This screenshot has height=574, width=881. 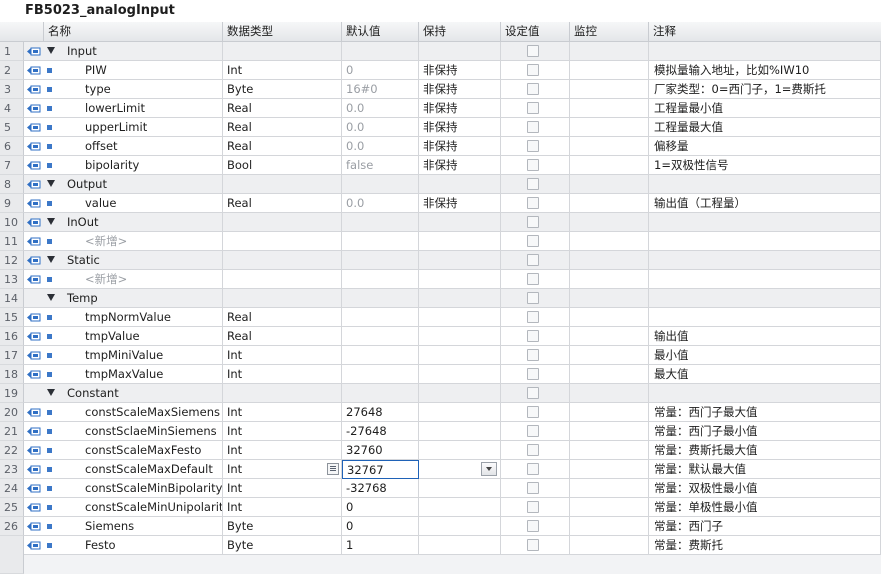 I want to click on row-number: 10, so click(x=12, y=222).